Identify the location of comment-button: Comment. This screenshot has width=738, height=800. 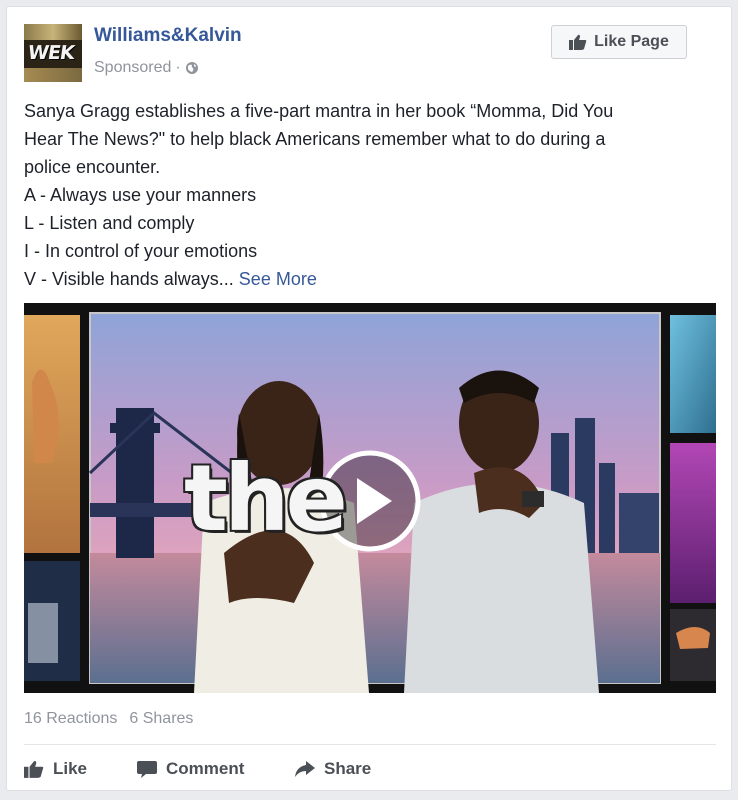
(190, 769).